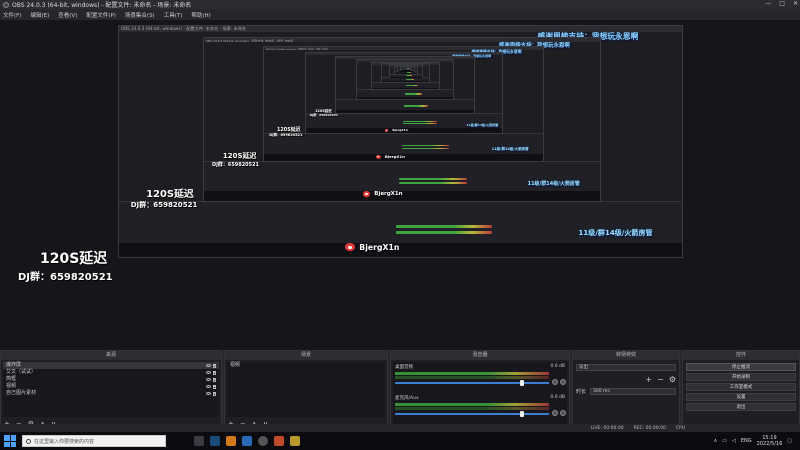  I want to click on controls-dock: 控件 停止推流 开始录制 工作室模式 设置 退出, so click(741, 391).